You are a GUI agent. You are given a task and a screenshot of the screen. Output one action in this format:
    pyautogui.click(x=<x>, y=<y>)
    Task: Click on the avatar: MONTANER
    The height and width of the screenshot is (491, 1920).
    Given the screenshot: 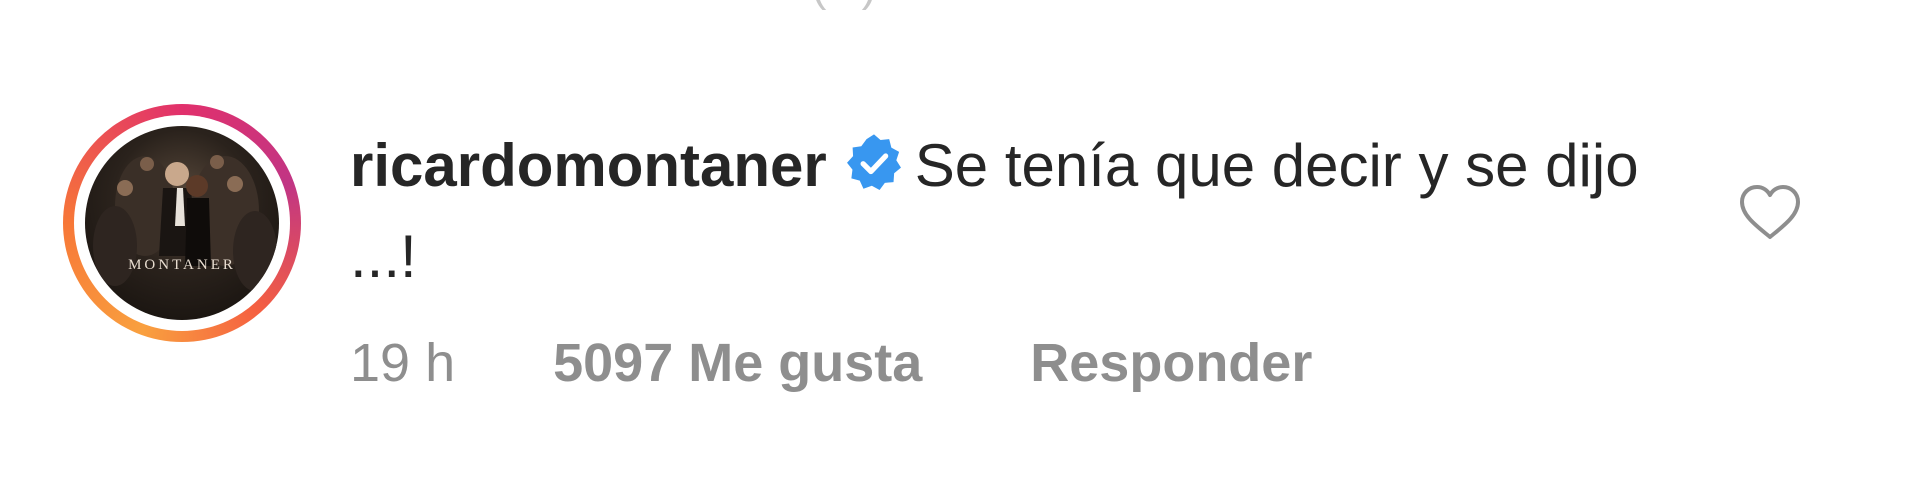 What is the action you would take?
    pyautogui.click(x=182, y=223)
    